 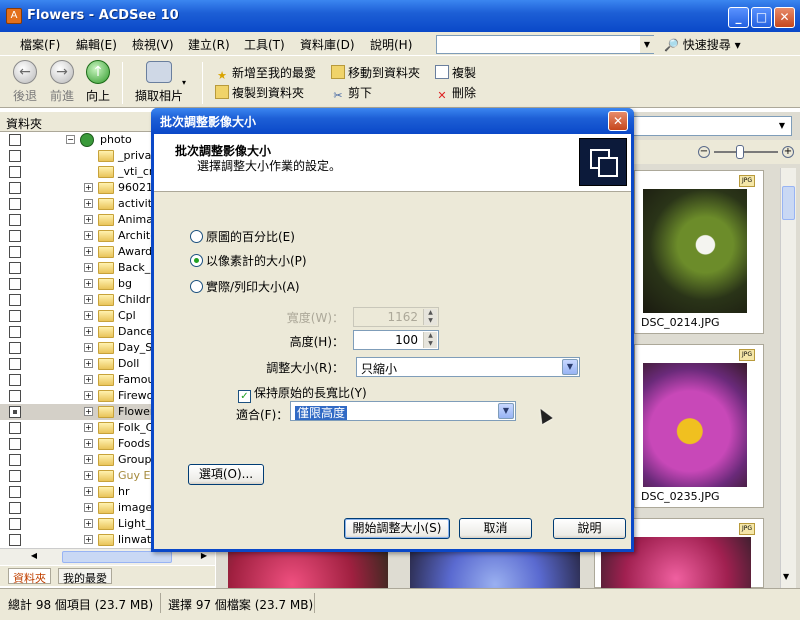 I want to click on fit-select: 僅限高度 ▼, so click(x=403, y=411).